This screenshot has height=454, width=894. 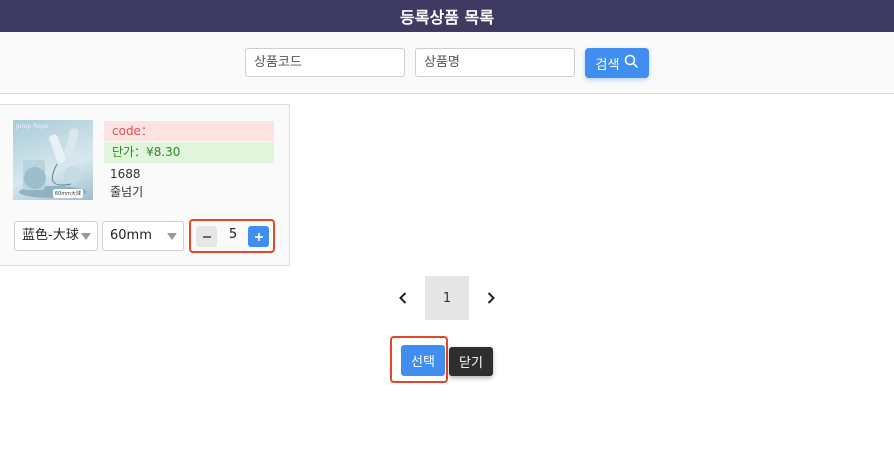 I want to click on product-source: 1688, so click(x=125, y=174).